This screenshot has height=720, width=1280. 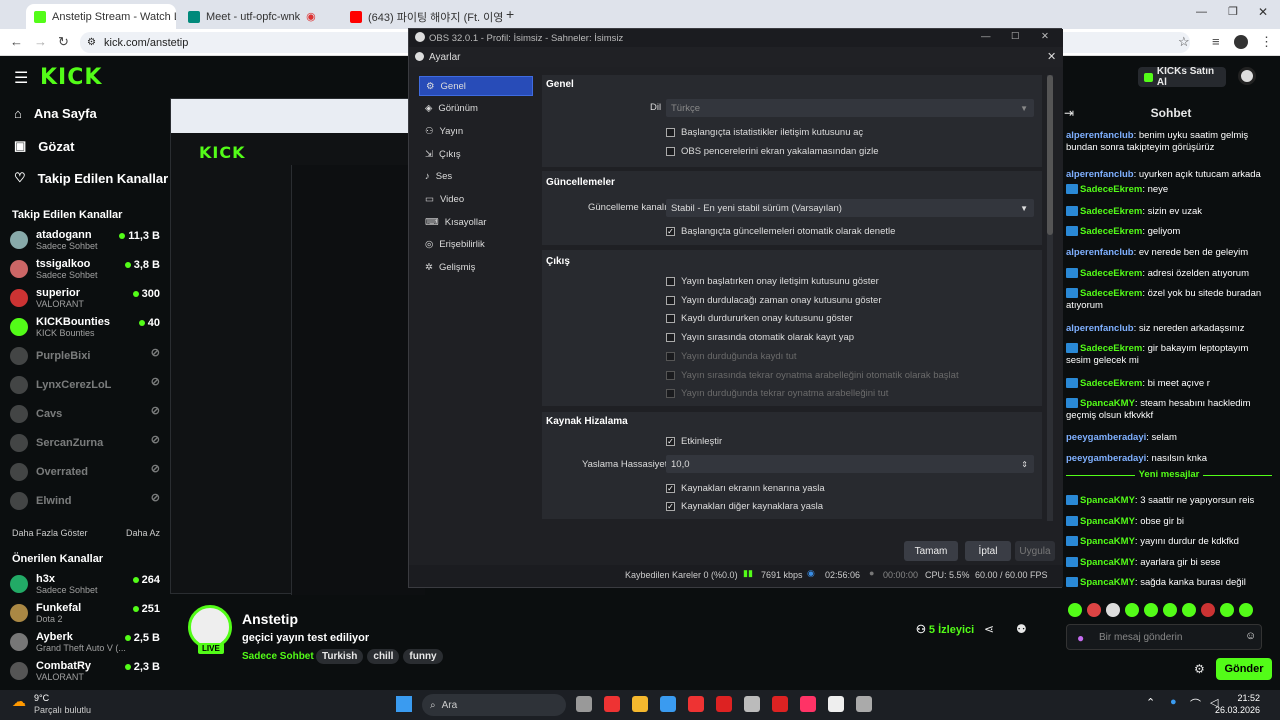 What do you see at coordinates (91, 178) in the screenshot?
I see `nav-following: ♡ Takip Edilen Kanallar` at bounding box center [91, 178].